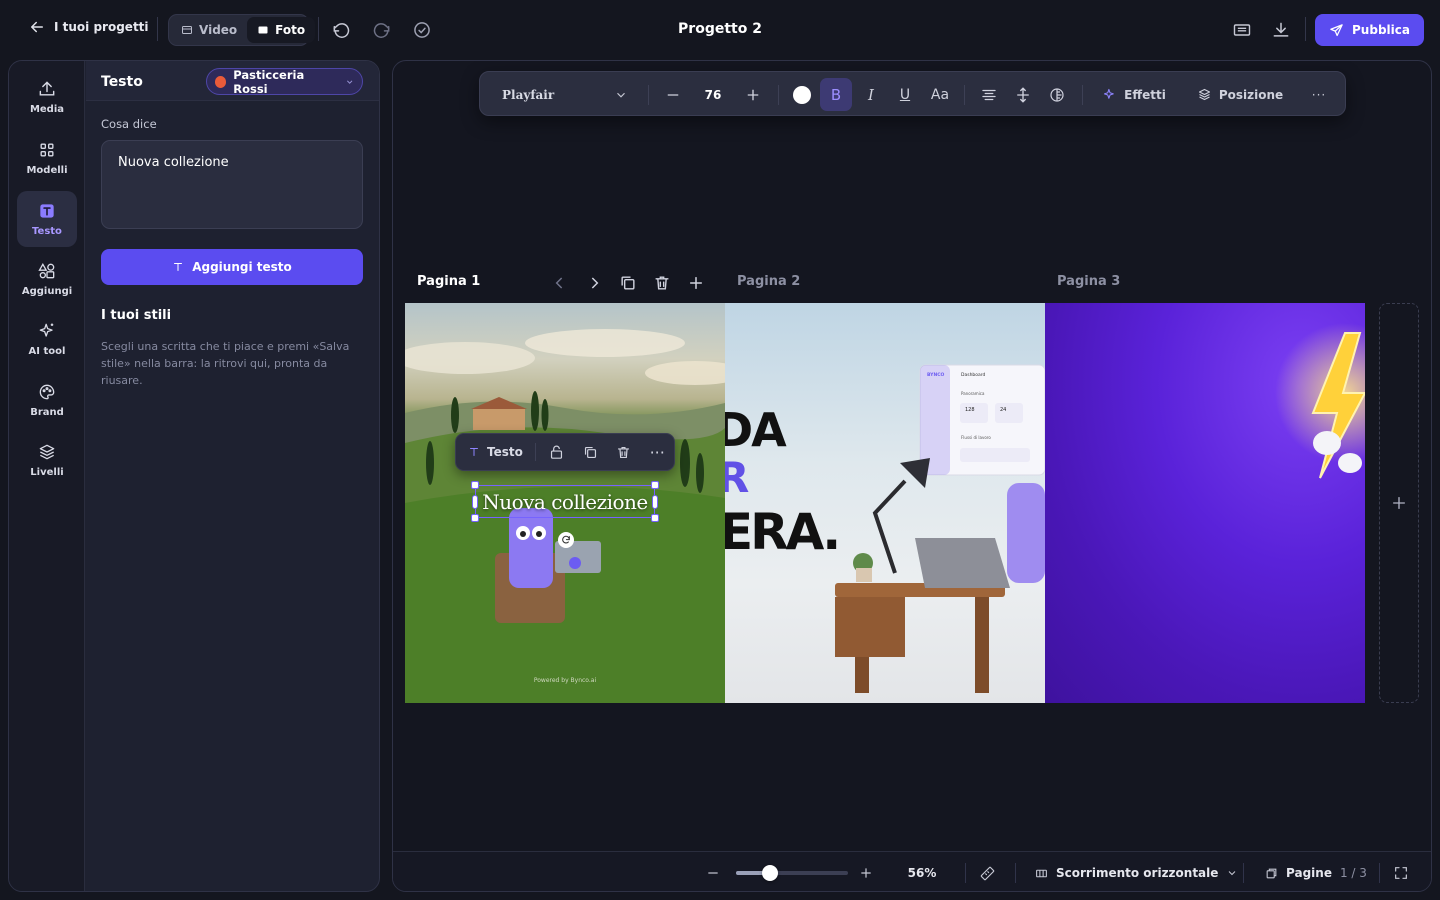 The image size is (1440, 900). Describe the element at coordinates (448, 281) in the screenshot. I see `page-label-1: Pagina 1` at that location.